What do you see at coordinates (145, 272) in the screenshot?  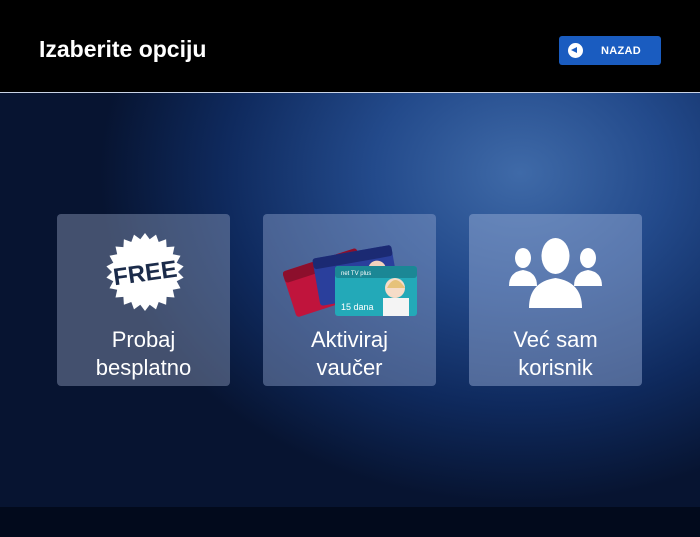 I see `free-badge-icon: FREE` at bounding box center [145, 272].